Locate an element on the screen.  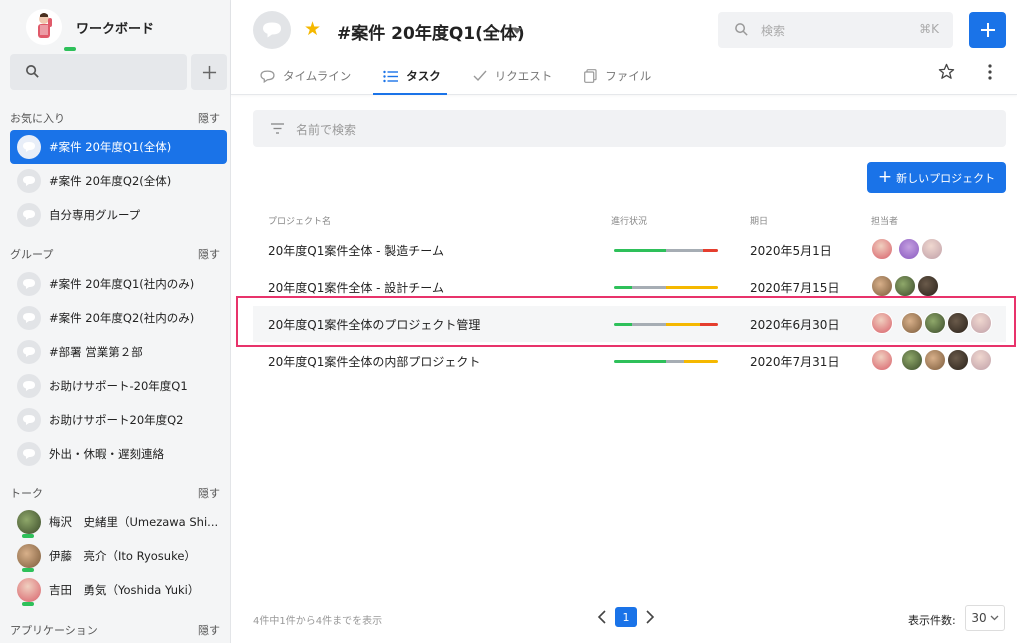
star-outline-icon is located at coordinates (946, 71).